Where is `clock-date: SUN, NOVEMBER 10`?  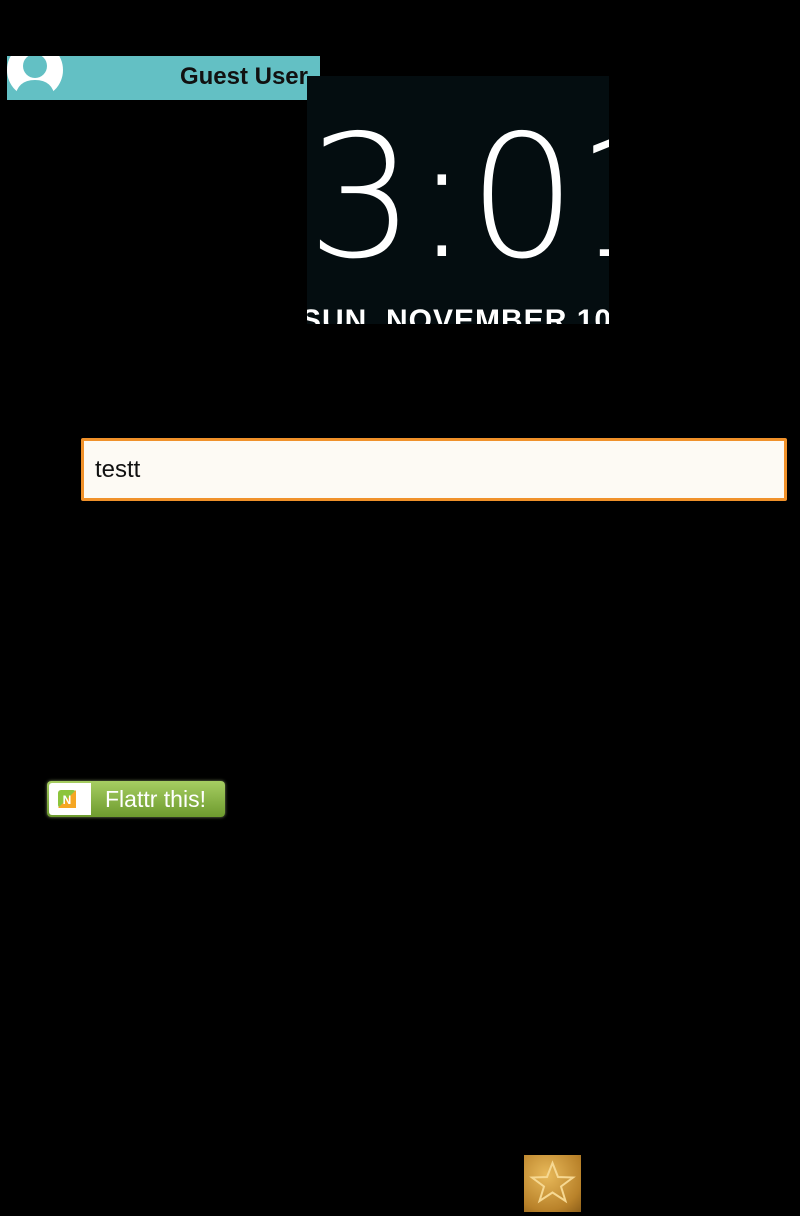 clock-date: SUN, NOVEMBER 10 is located at coordinates (458, 314).